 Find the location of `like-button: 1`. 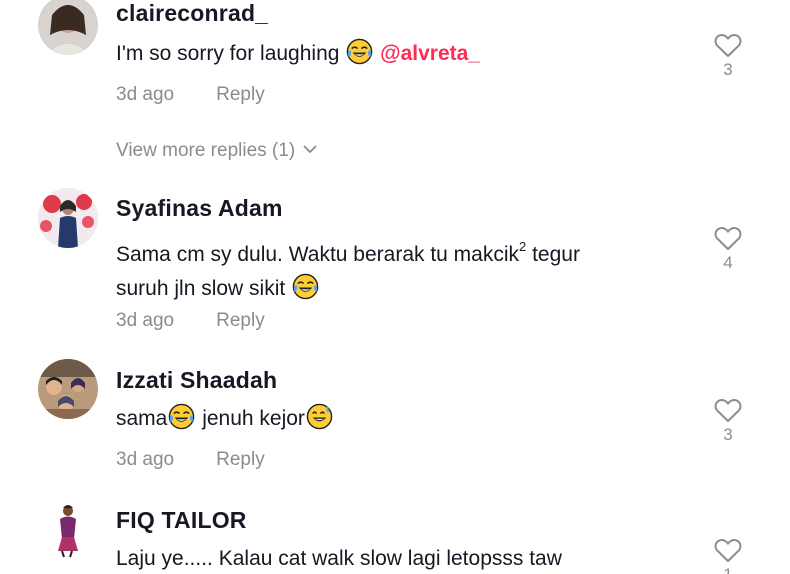

like-button: 1 is located at coordinates (728, 556).